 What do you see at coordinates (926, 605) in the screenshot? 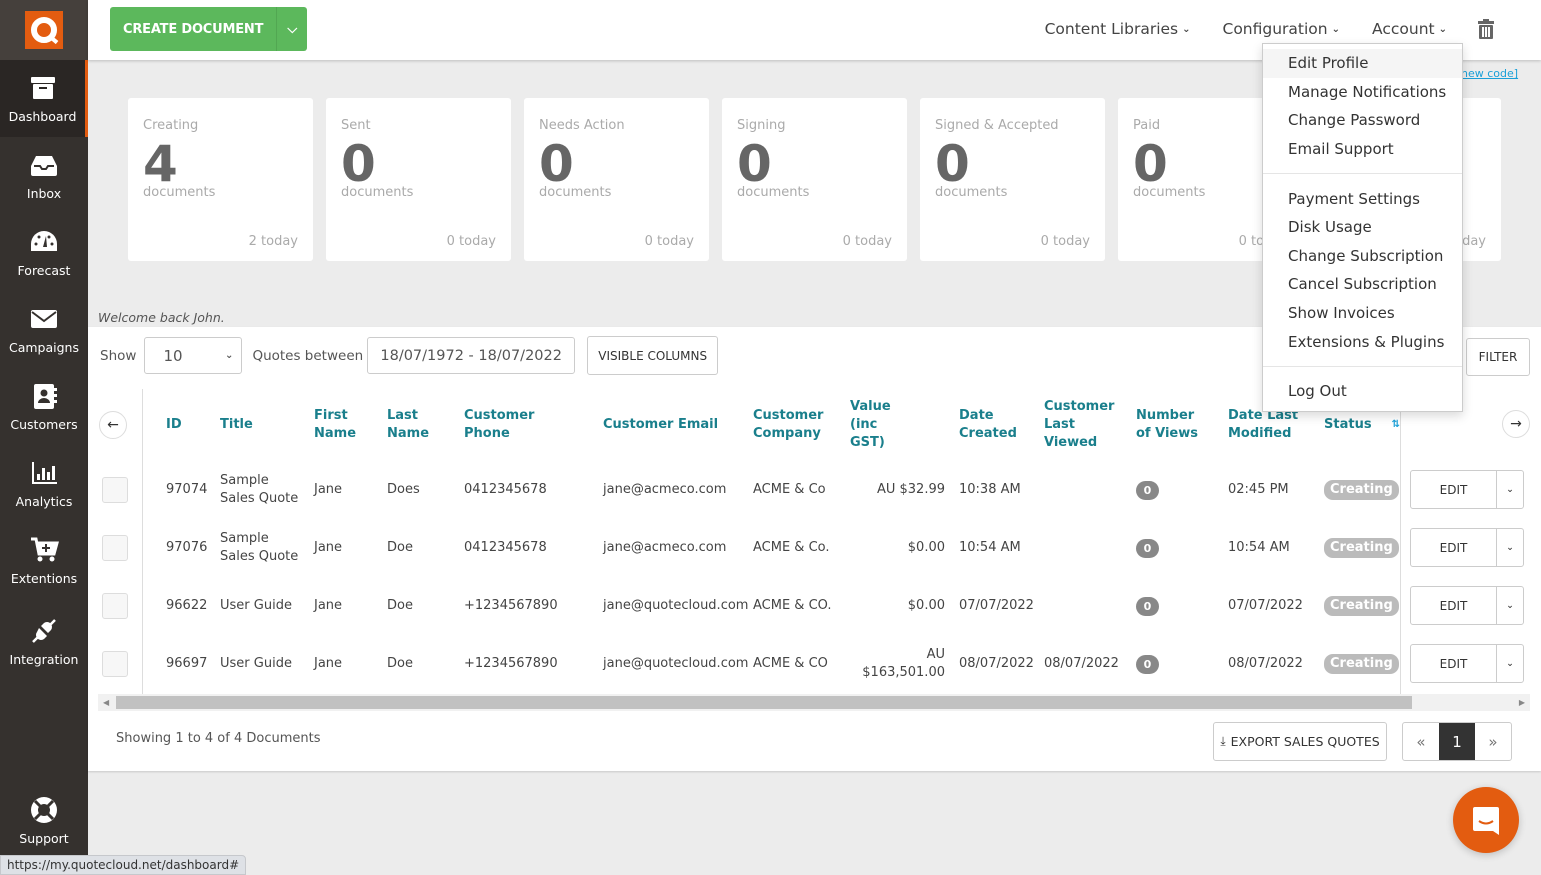
I see `cell-value: $0.00` at bounding box center [926, 605].